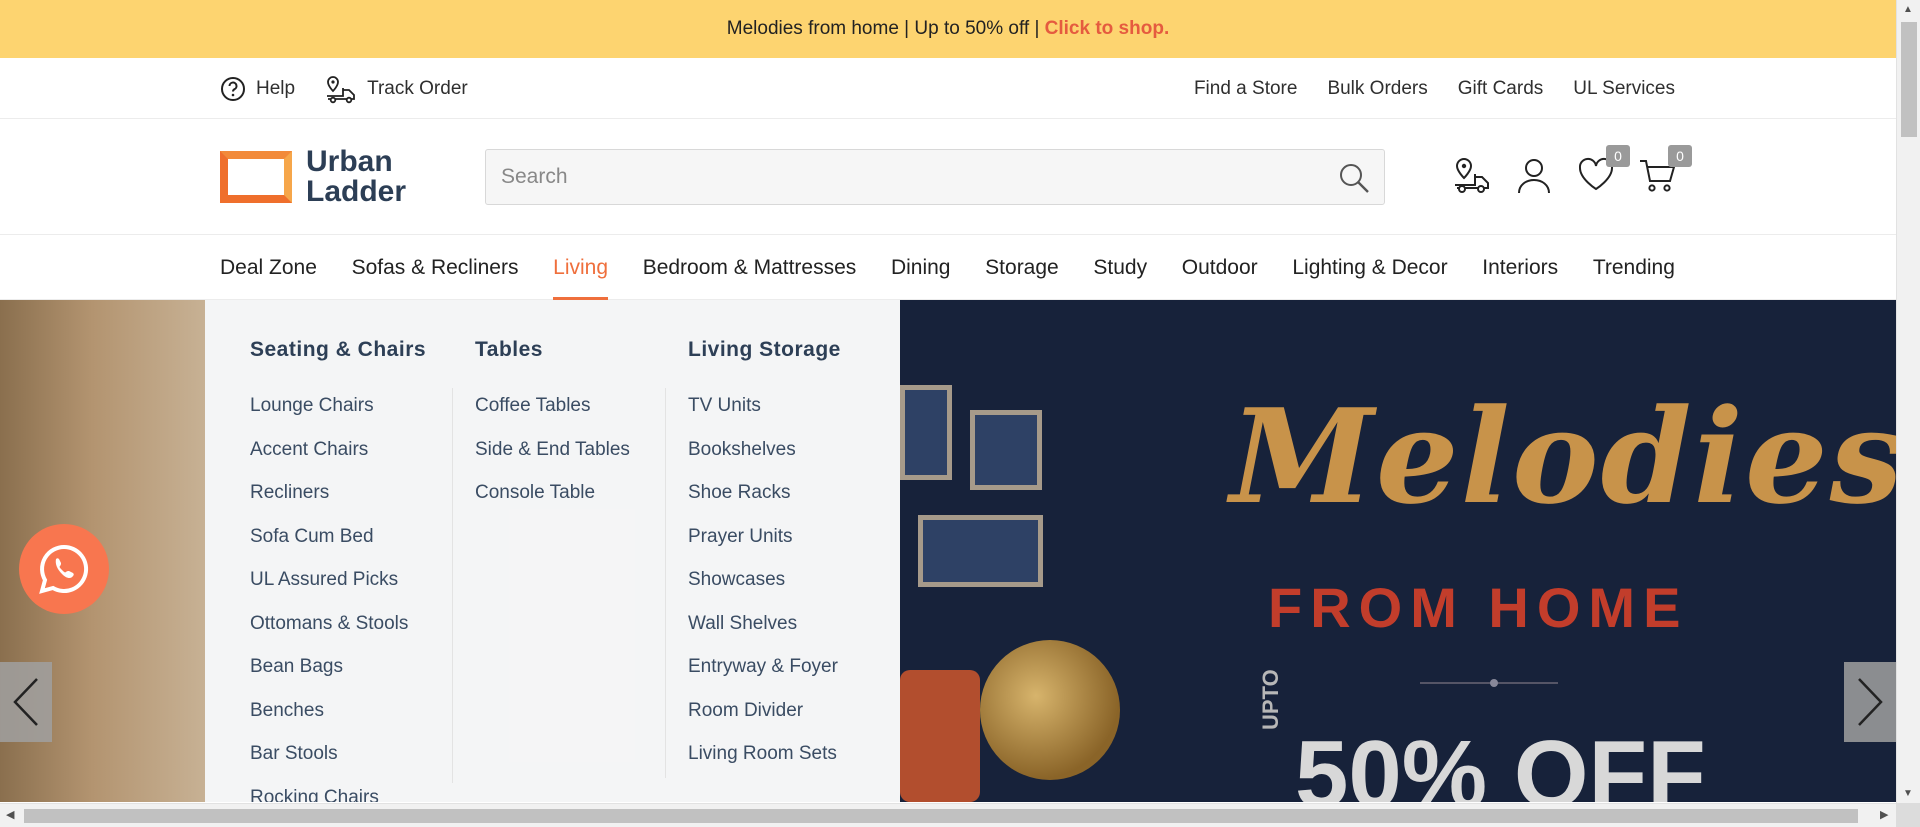  I want to click on whatsapp-button, so click(64, 569).